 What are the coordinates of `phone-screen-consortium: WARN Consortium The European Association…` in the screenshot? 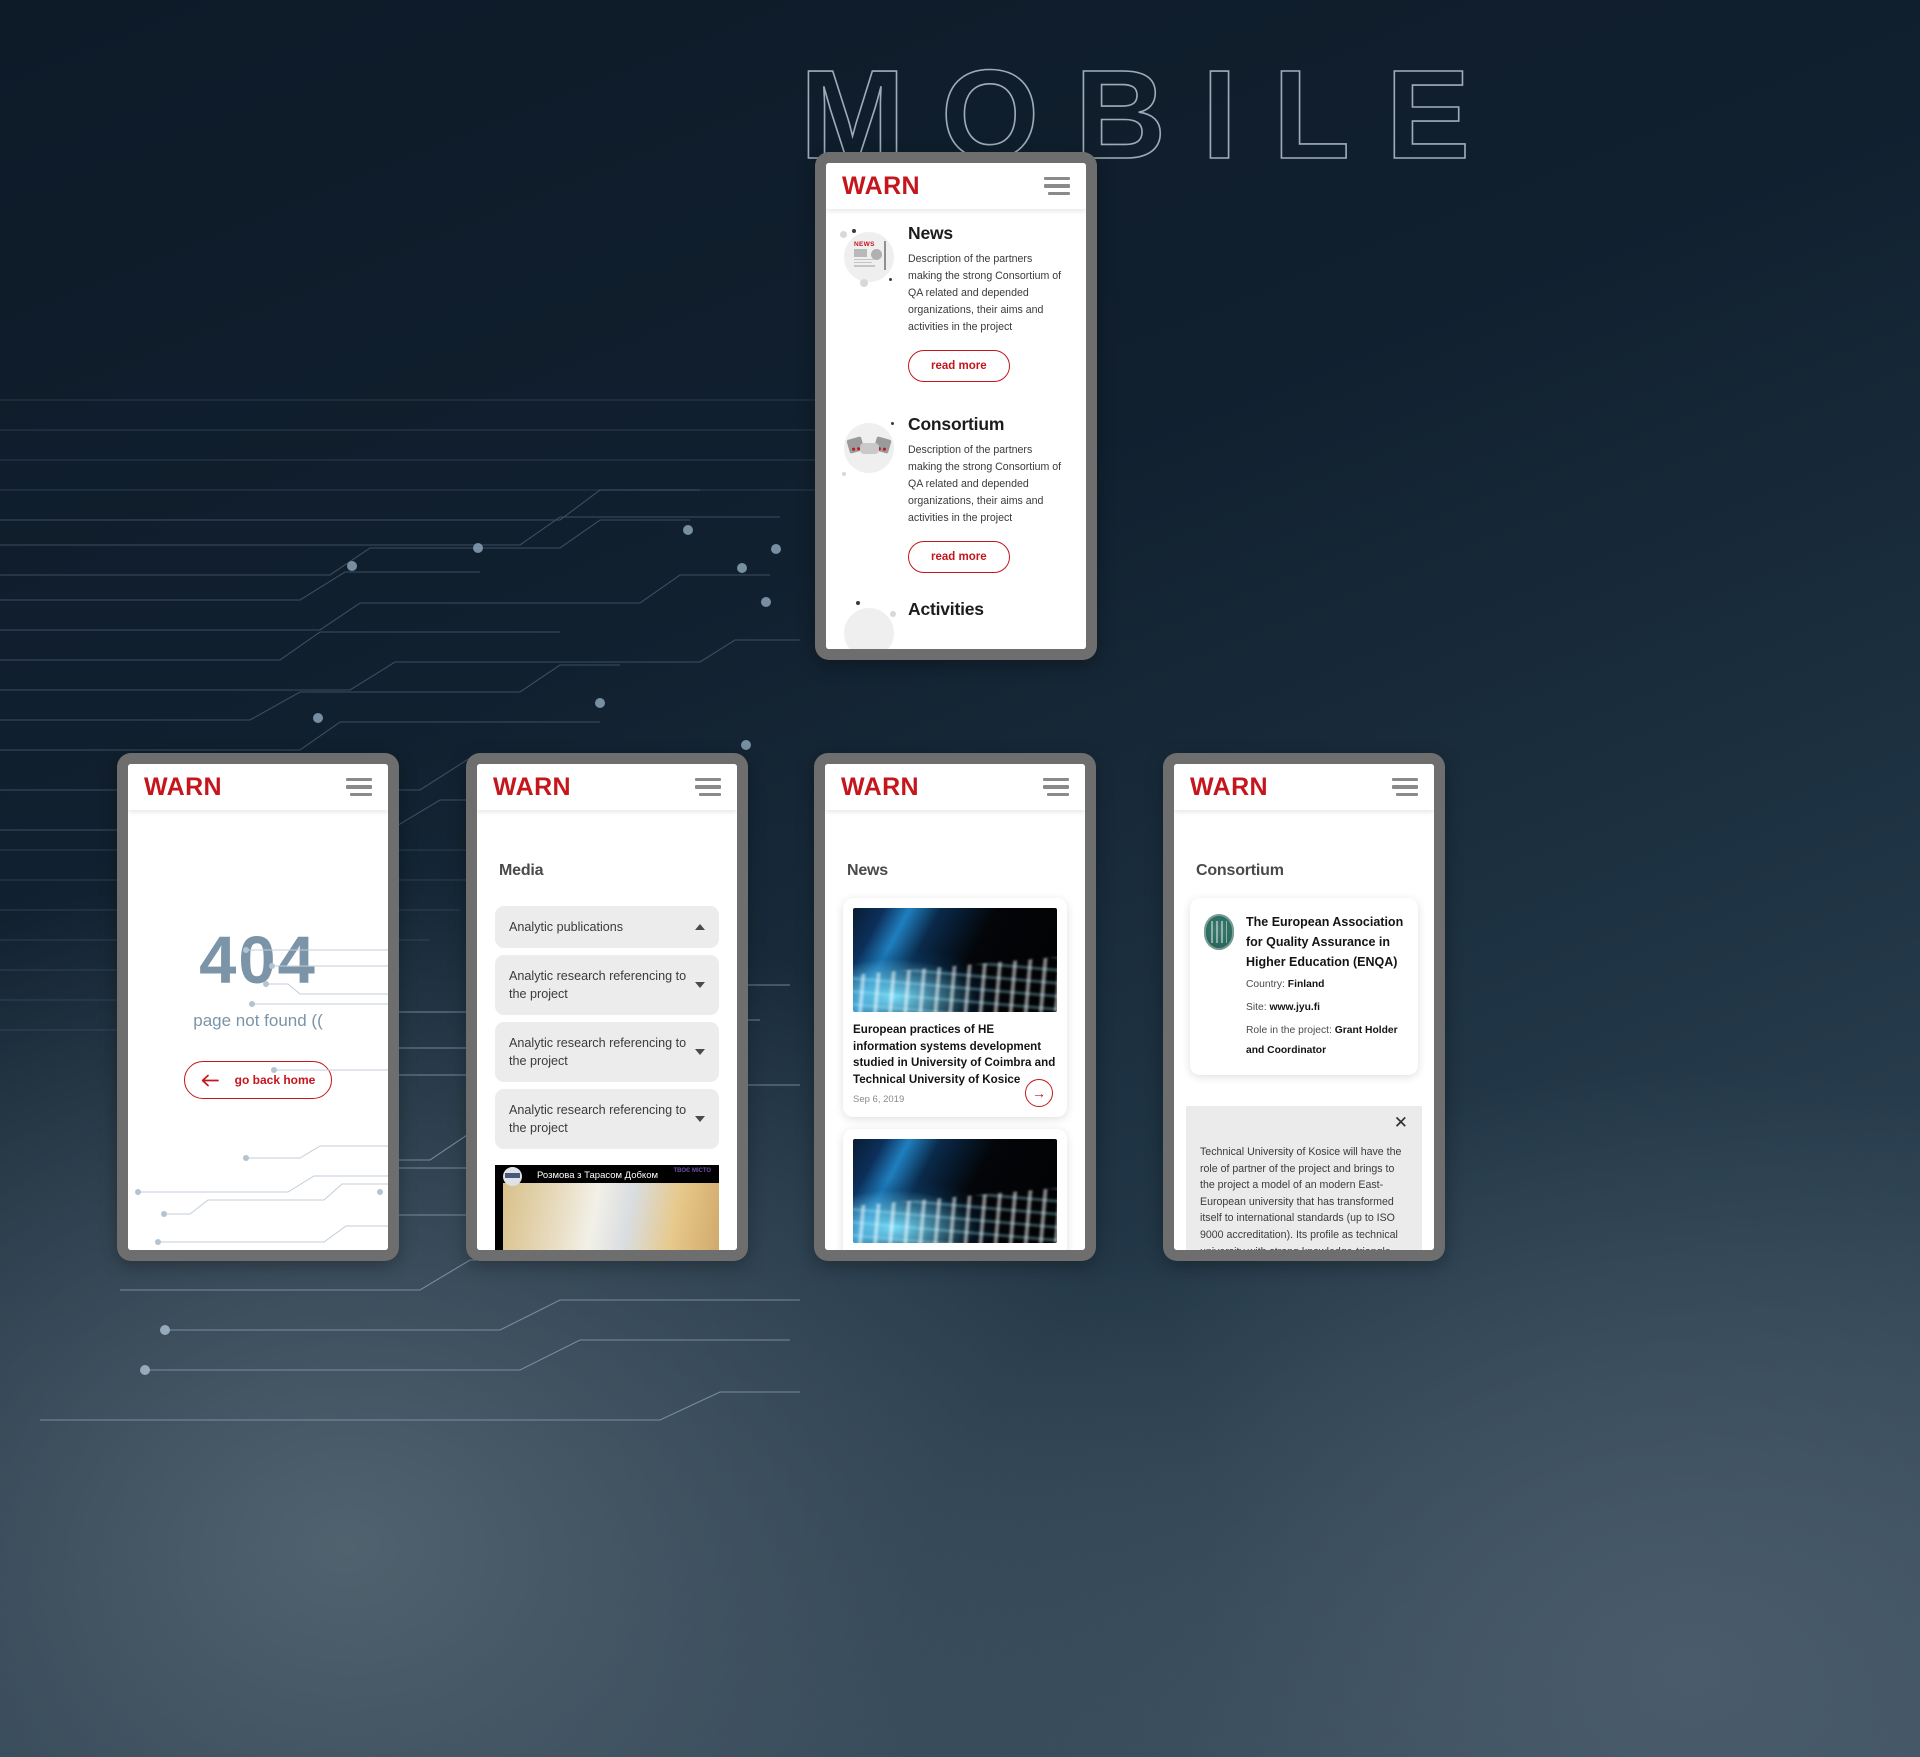 It's located at (1304, 1007).